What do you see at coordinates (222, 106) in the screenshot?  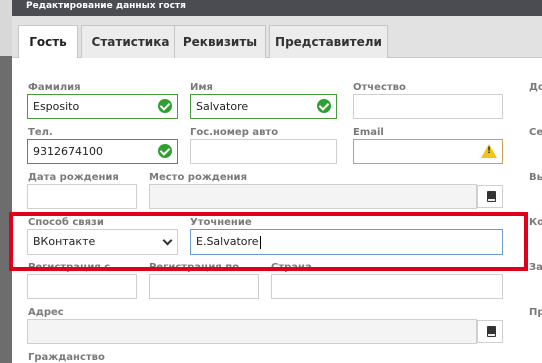 I see `first-name-value: Salvatore` at bounding box center [222, 106].